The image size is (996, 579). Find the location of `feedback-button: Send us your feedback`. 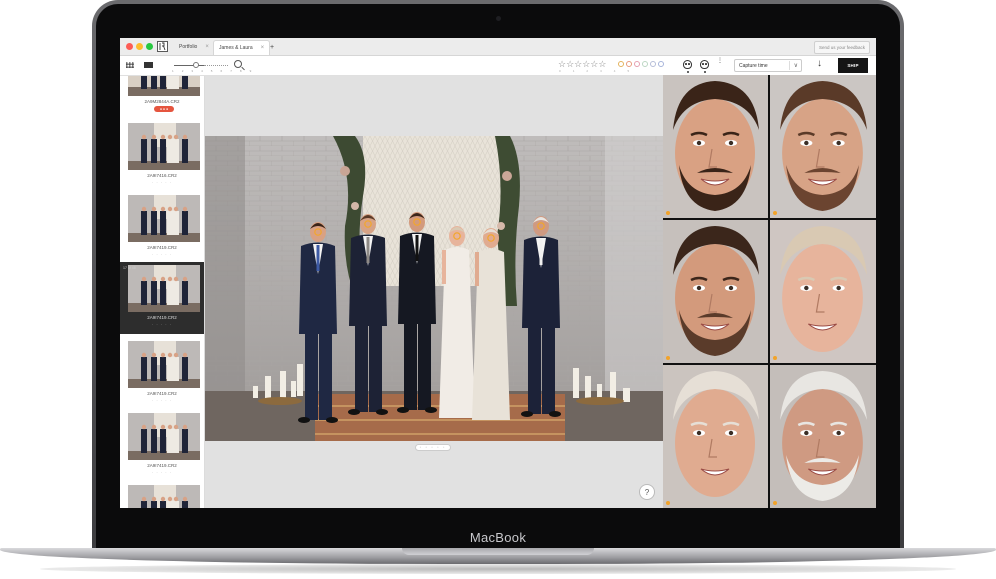

feedback-button: Send us your feedback is located at coordinates (841, 47).